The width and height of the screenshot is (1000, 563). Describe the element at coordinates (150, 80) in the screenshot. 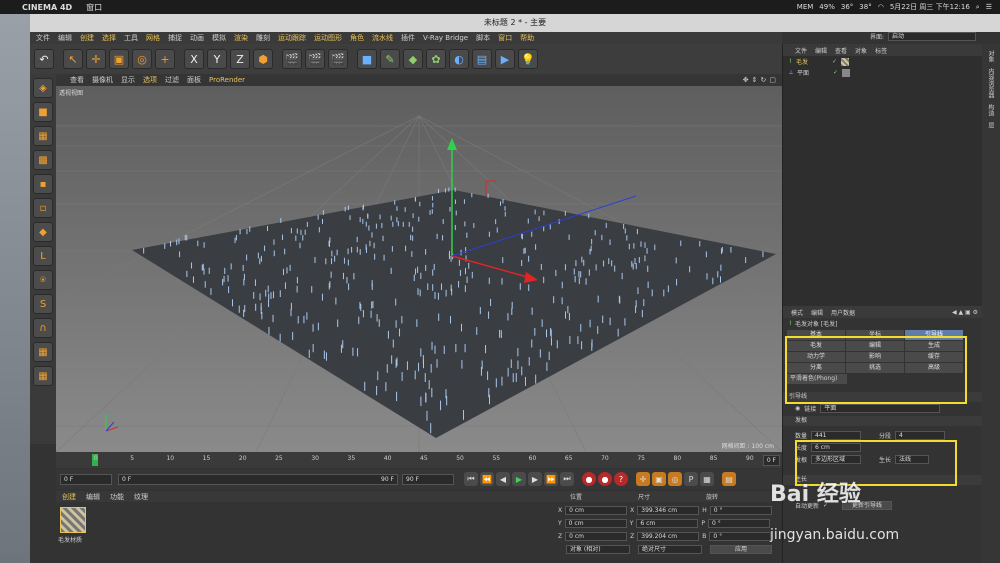

I see `vp-menu-item: 选项` at that location.